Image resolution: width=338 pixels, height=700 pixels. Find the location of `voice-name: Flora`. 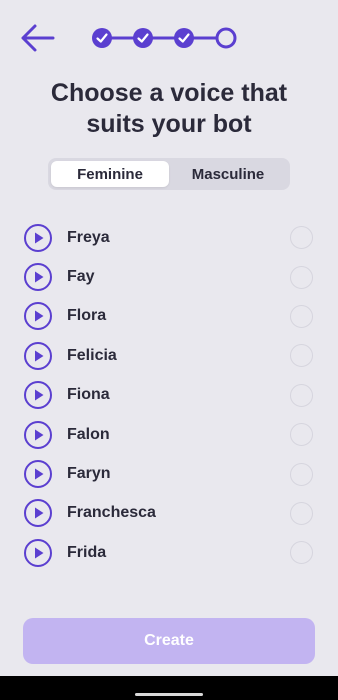

voice-name: Flora is located at coordinates (87, 316).